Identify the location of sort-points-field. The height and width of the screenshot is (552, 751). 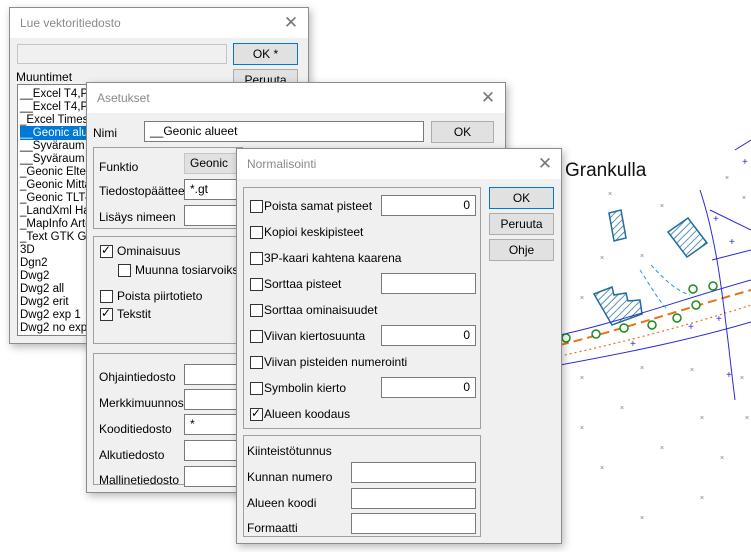
(428, 283).